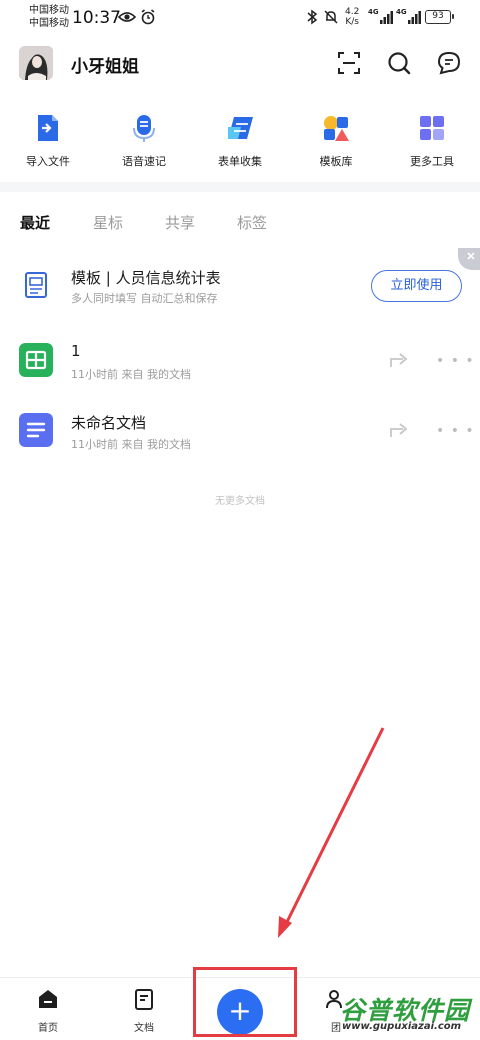 The image size is (480, 1040). I want to click on tool-template-lib: 模板库, so click(336, 139).